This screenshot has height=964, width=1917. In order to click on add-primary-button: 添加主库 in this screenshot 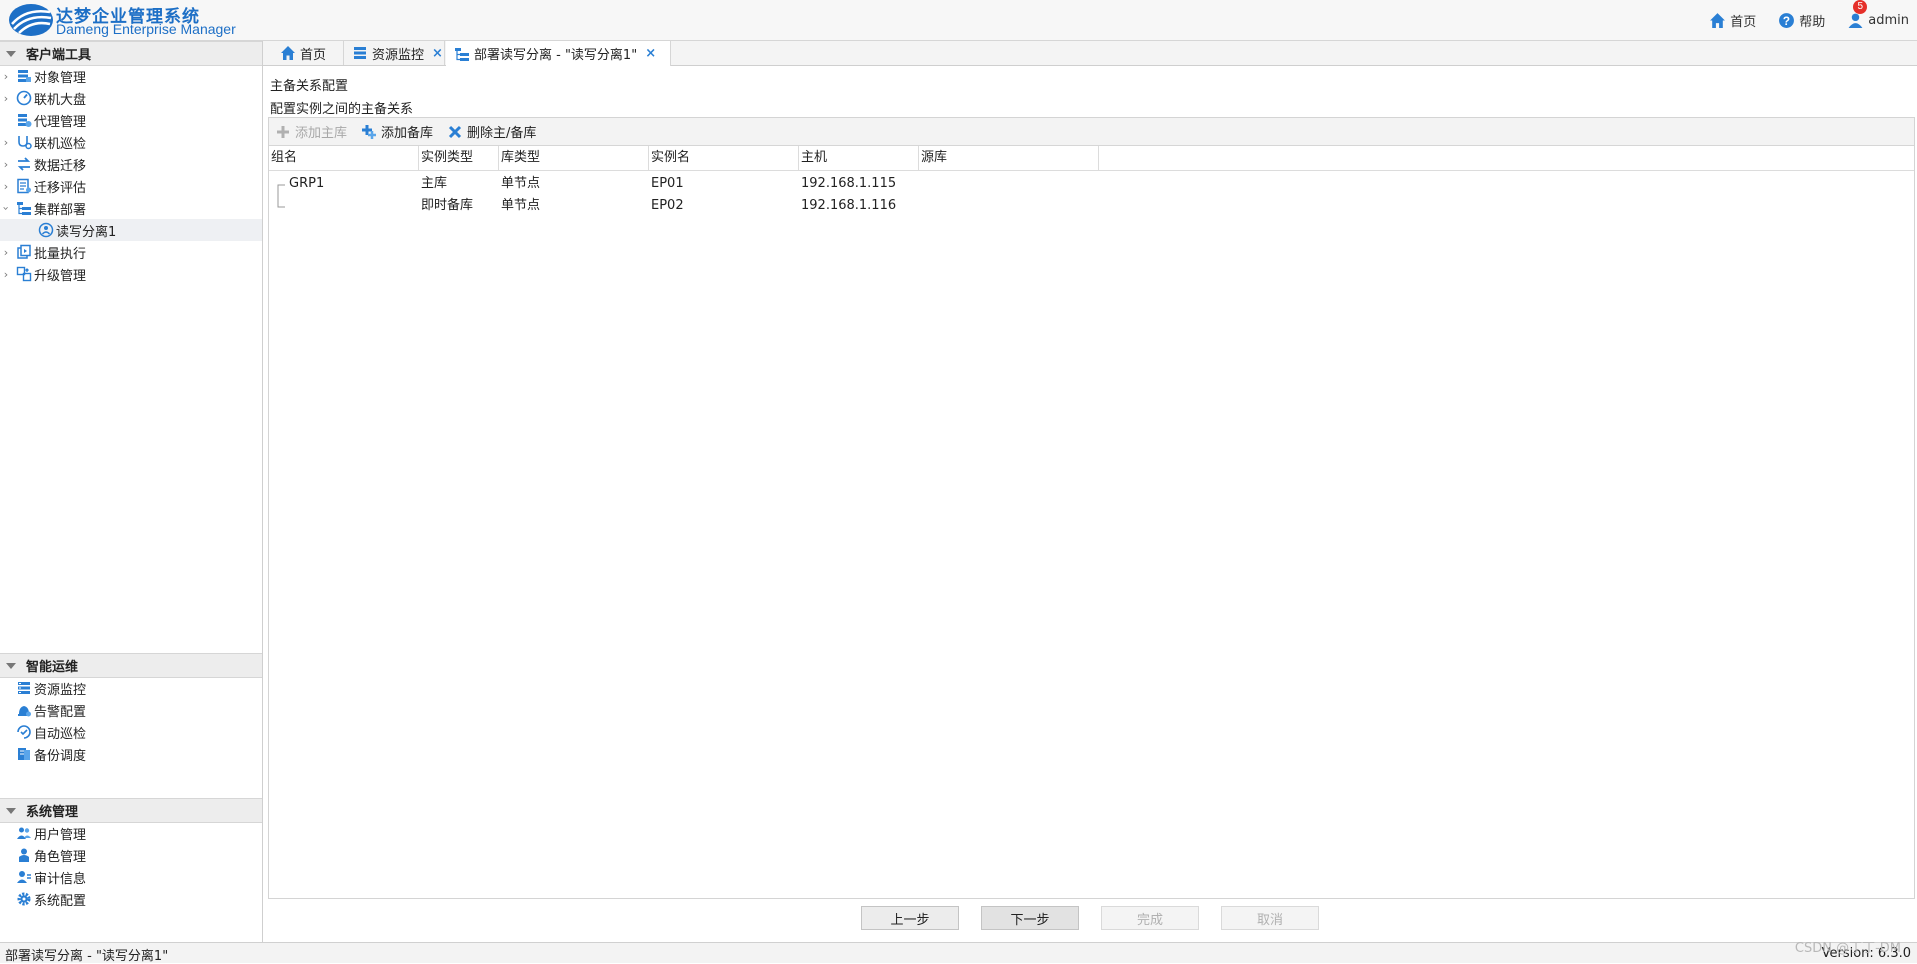, I will do `click(311, 131)`.